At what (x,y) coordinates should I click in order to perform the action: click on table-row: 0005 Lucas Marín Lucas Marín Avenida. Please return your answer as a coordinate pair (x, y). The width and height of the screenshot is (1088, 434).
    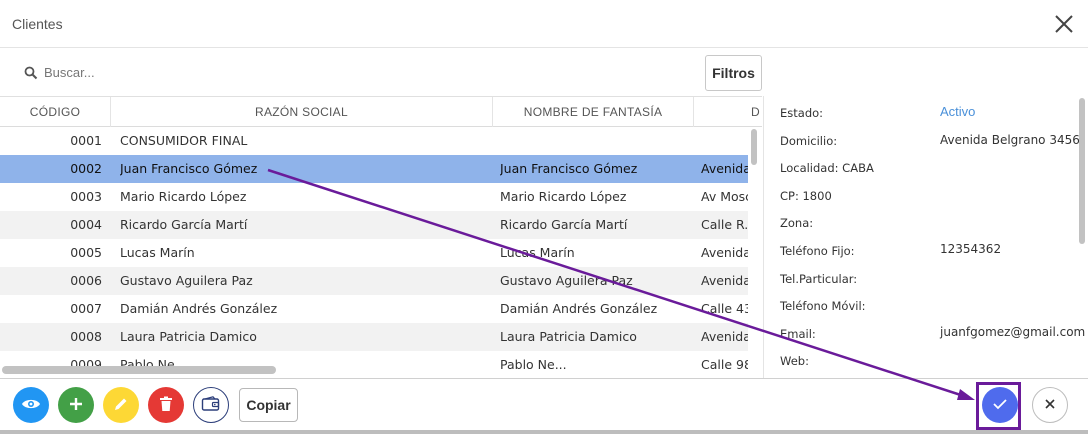
    Looking at the image, I should click on (374, 253).